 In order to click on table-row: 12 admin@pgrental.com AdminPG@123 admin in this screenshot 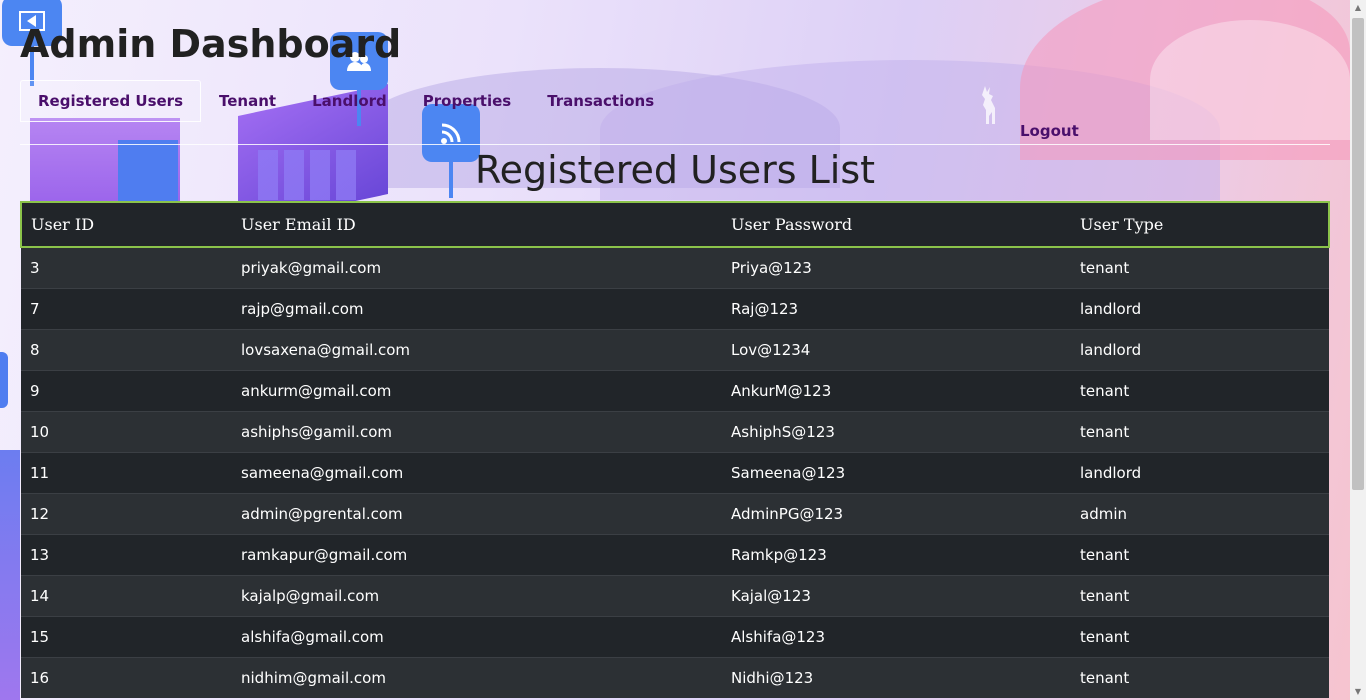, I will do `click(675, 514)`.